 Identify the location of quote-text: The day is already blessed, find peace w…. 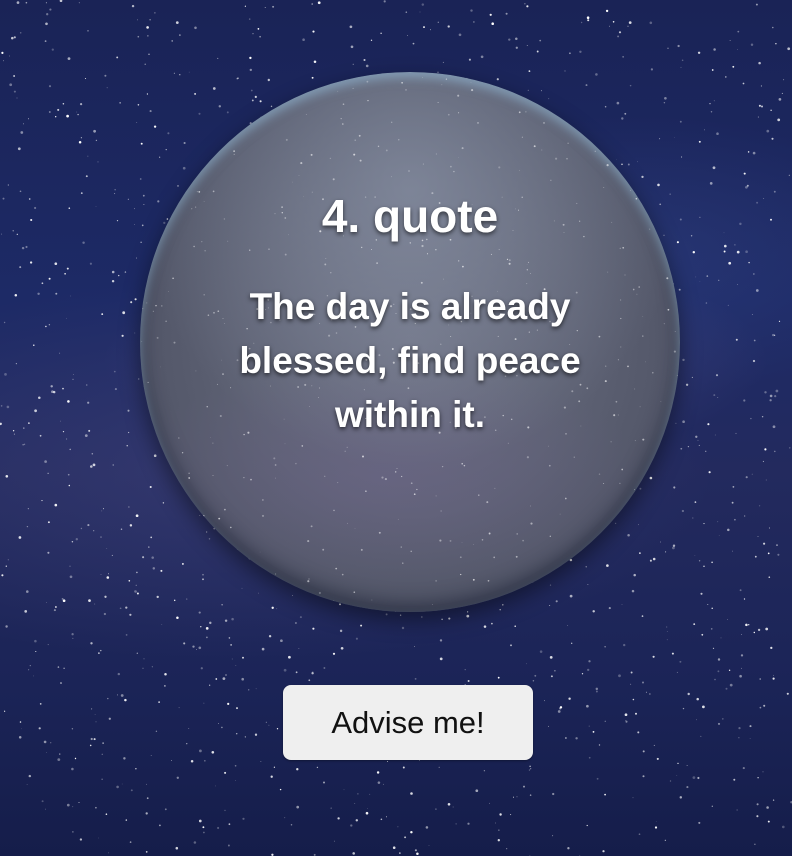
(410, 360).